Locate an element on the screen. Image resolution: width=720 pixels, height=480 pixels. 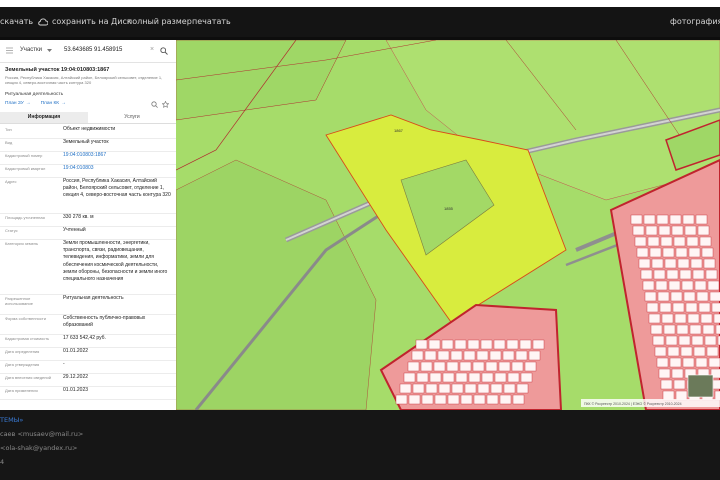
footer-line-1: ТЕМЫ» is located at coordinates (11, 420).